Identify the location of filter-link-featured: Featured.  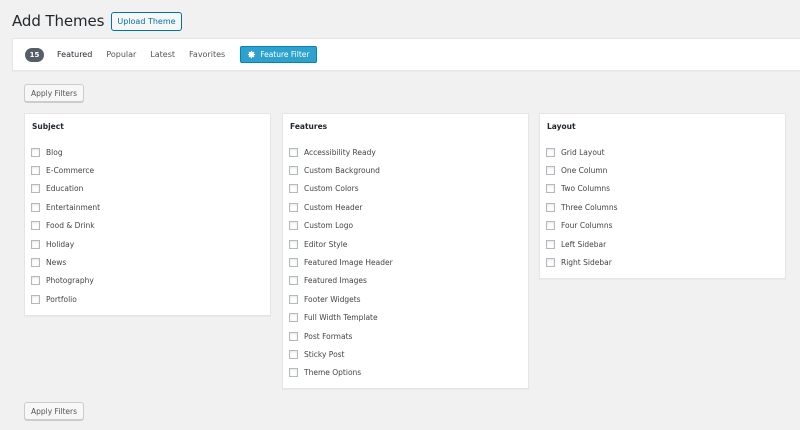
(74, 54).